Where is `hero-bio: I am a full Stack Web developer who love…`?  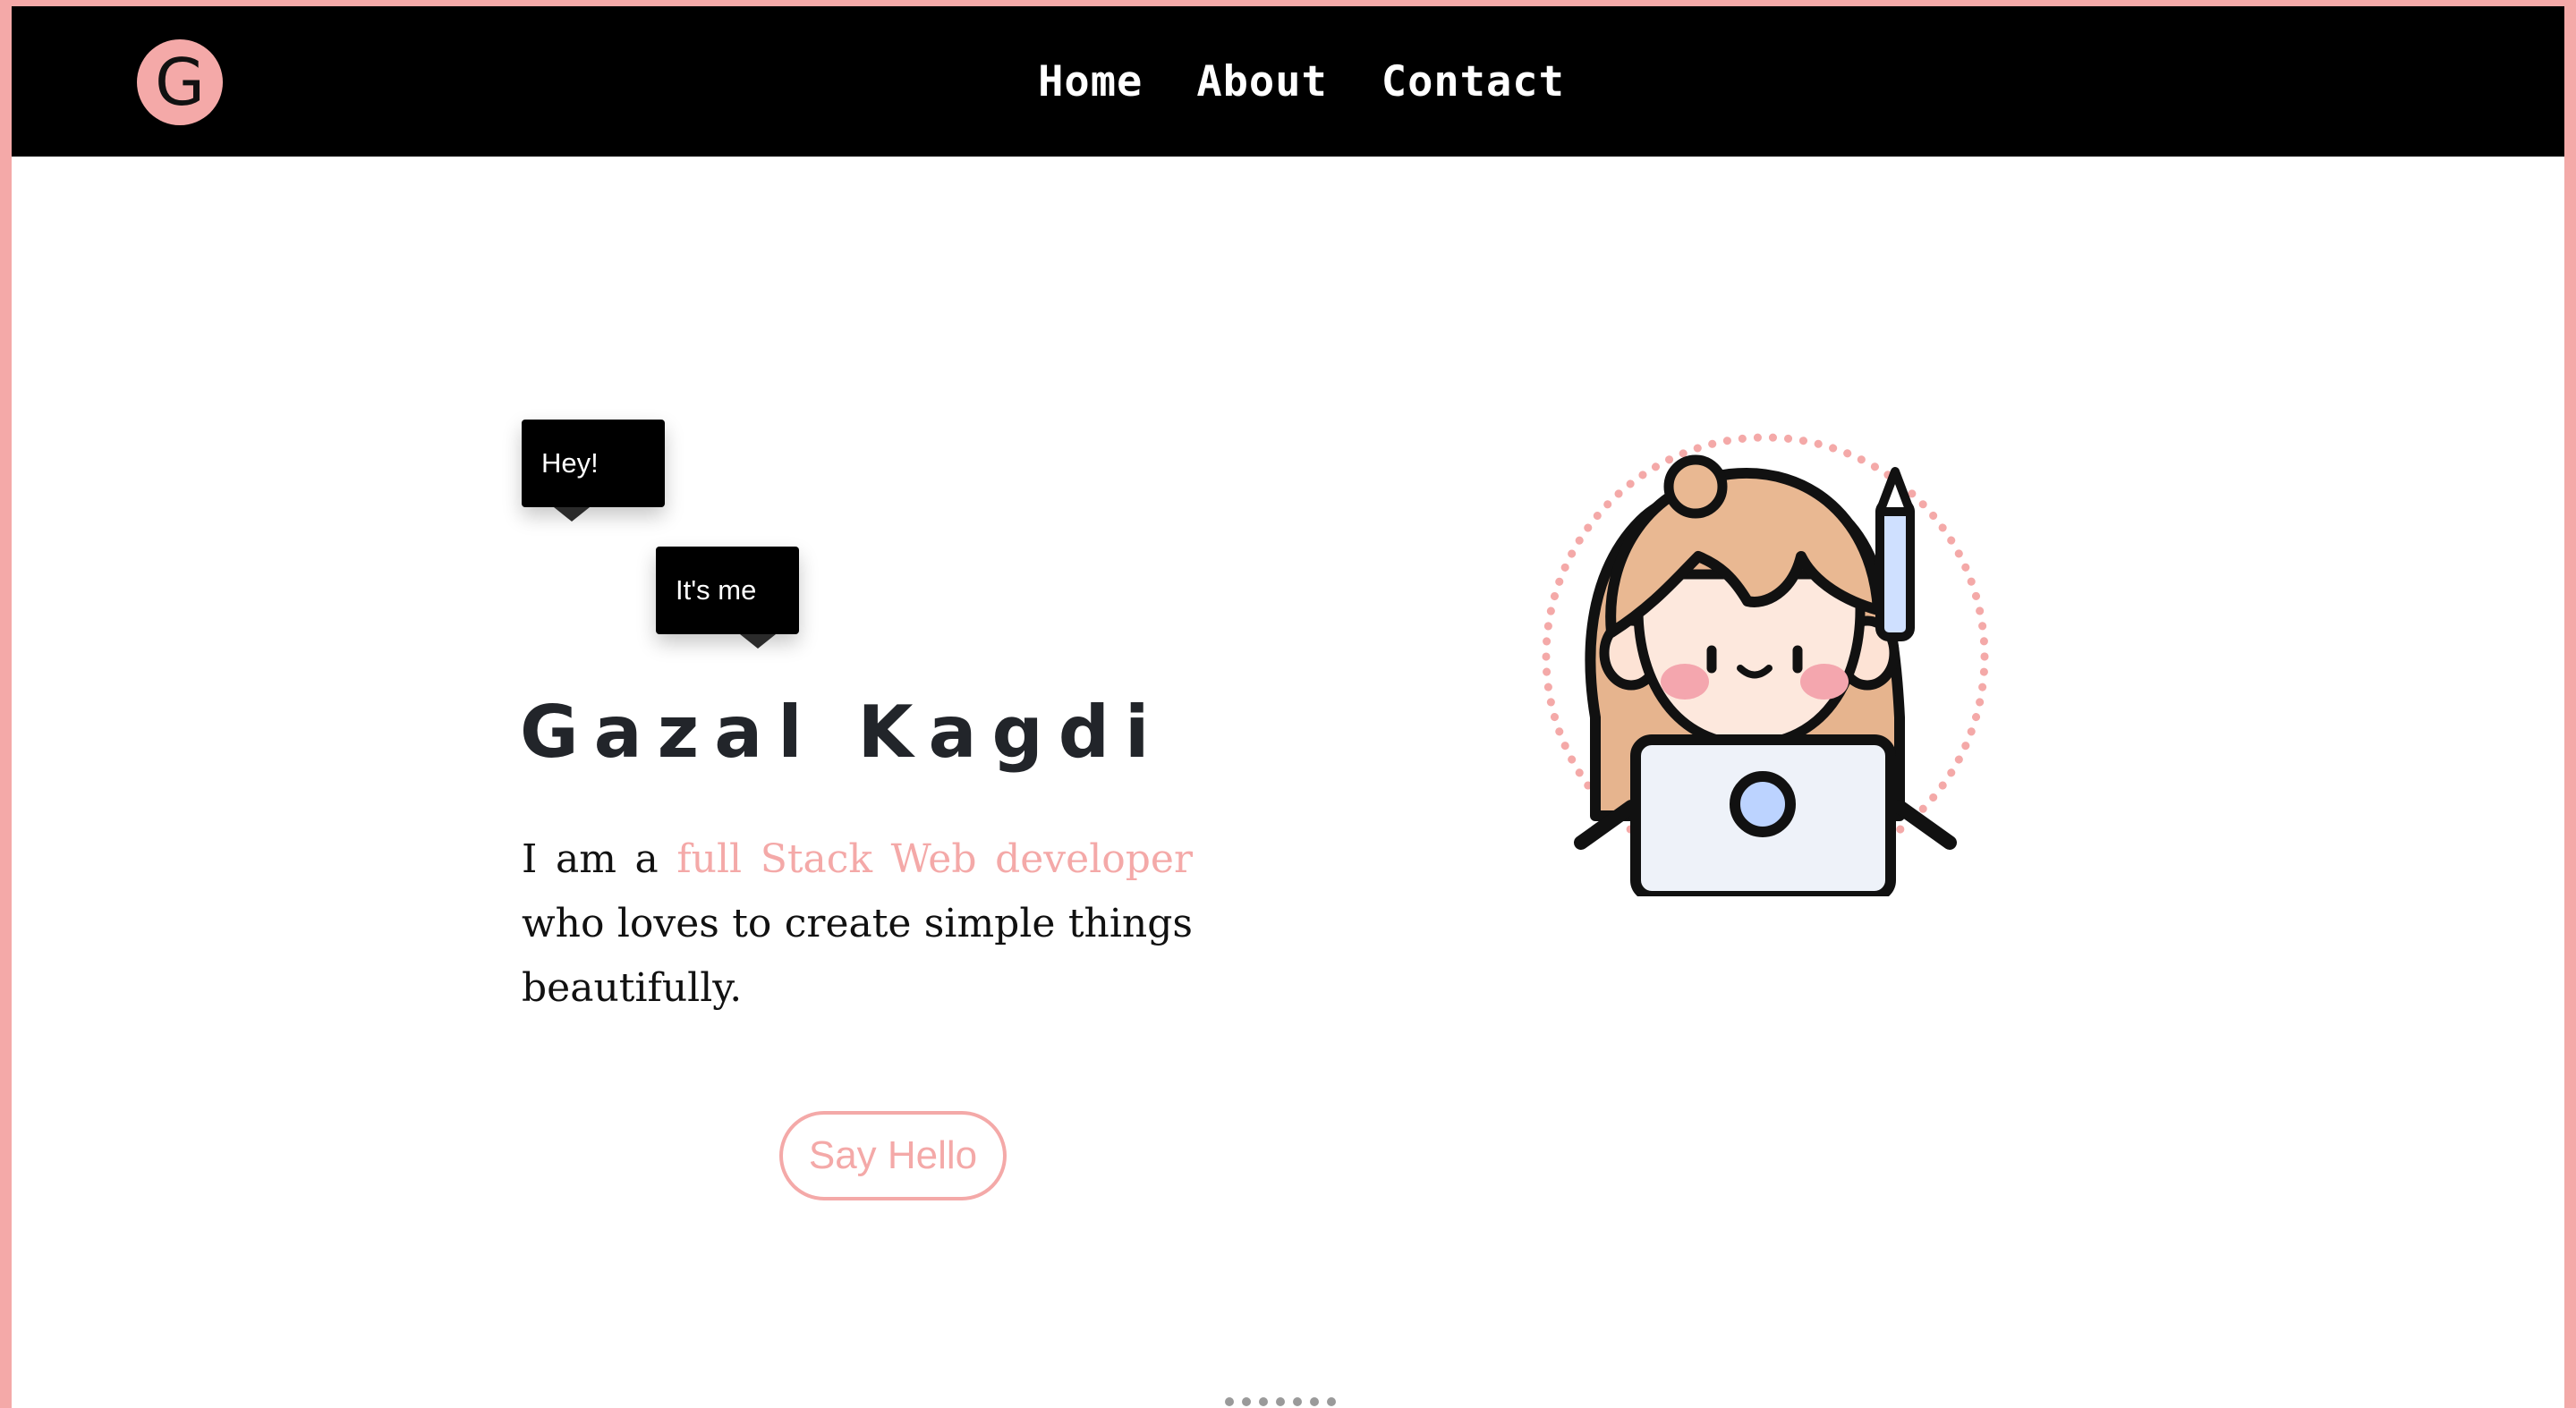 hero-bio: I am a full Stack Web developer who love… is located at coordinates (857, 924).